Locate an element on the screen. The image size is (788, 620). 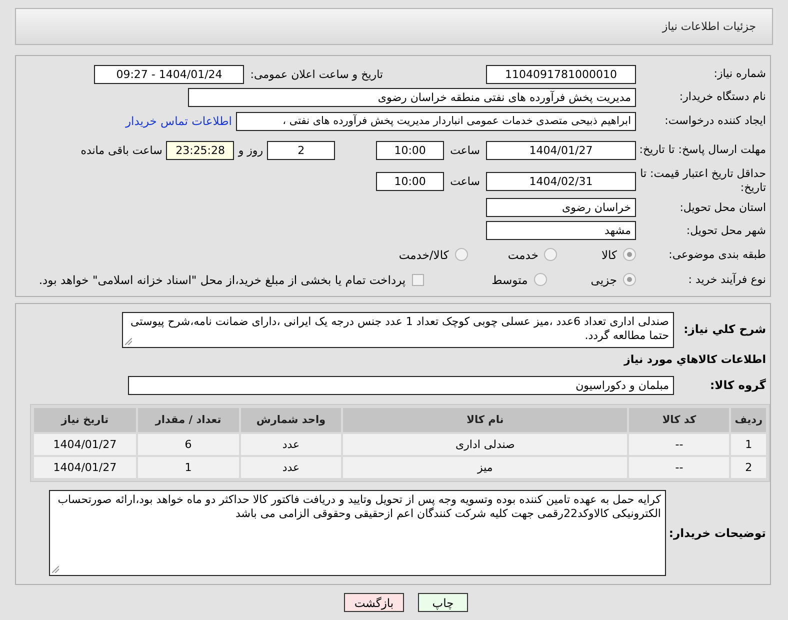
column-header: ردیف is located at coordinates (748, 420).